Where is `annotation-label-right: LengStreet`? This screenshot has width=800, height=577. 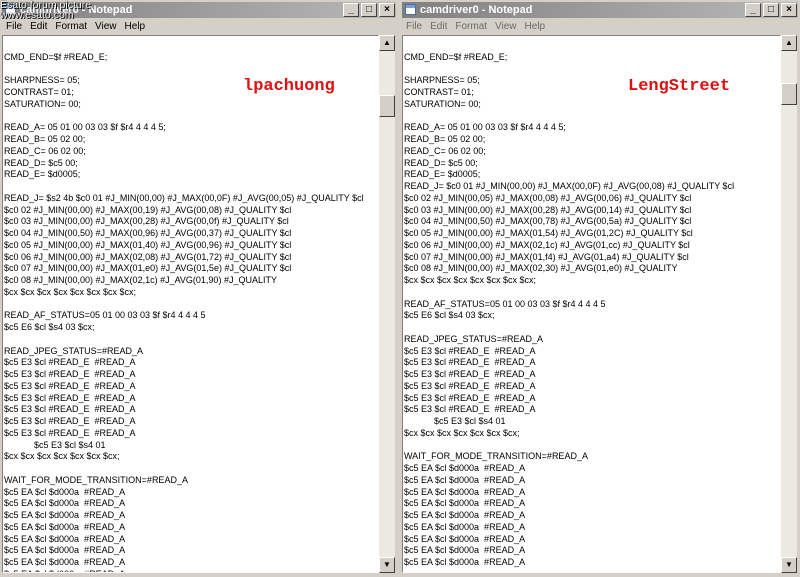
annotation-label-right: LengStreet is located at coordinates (679, 86).